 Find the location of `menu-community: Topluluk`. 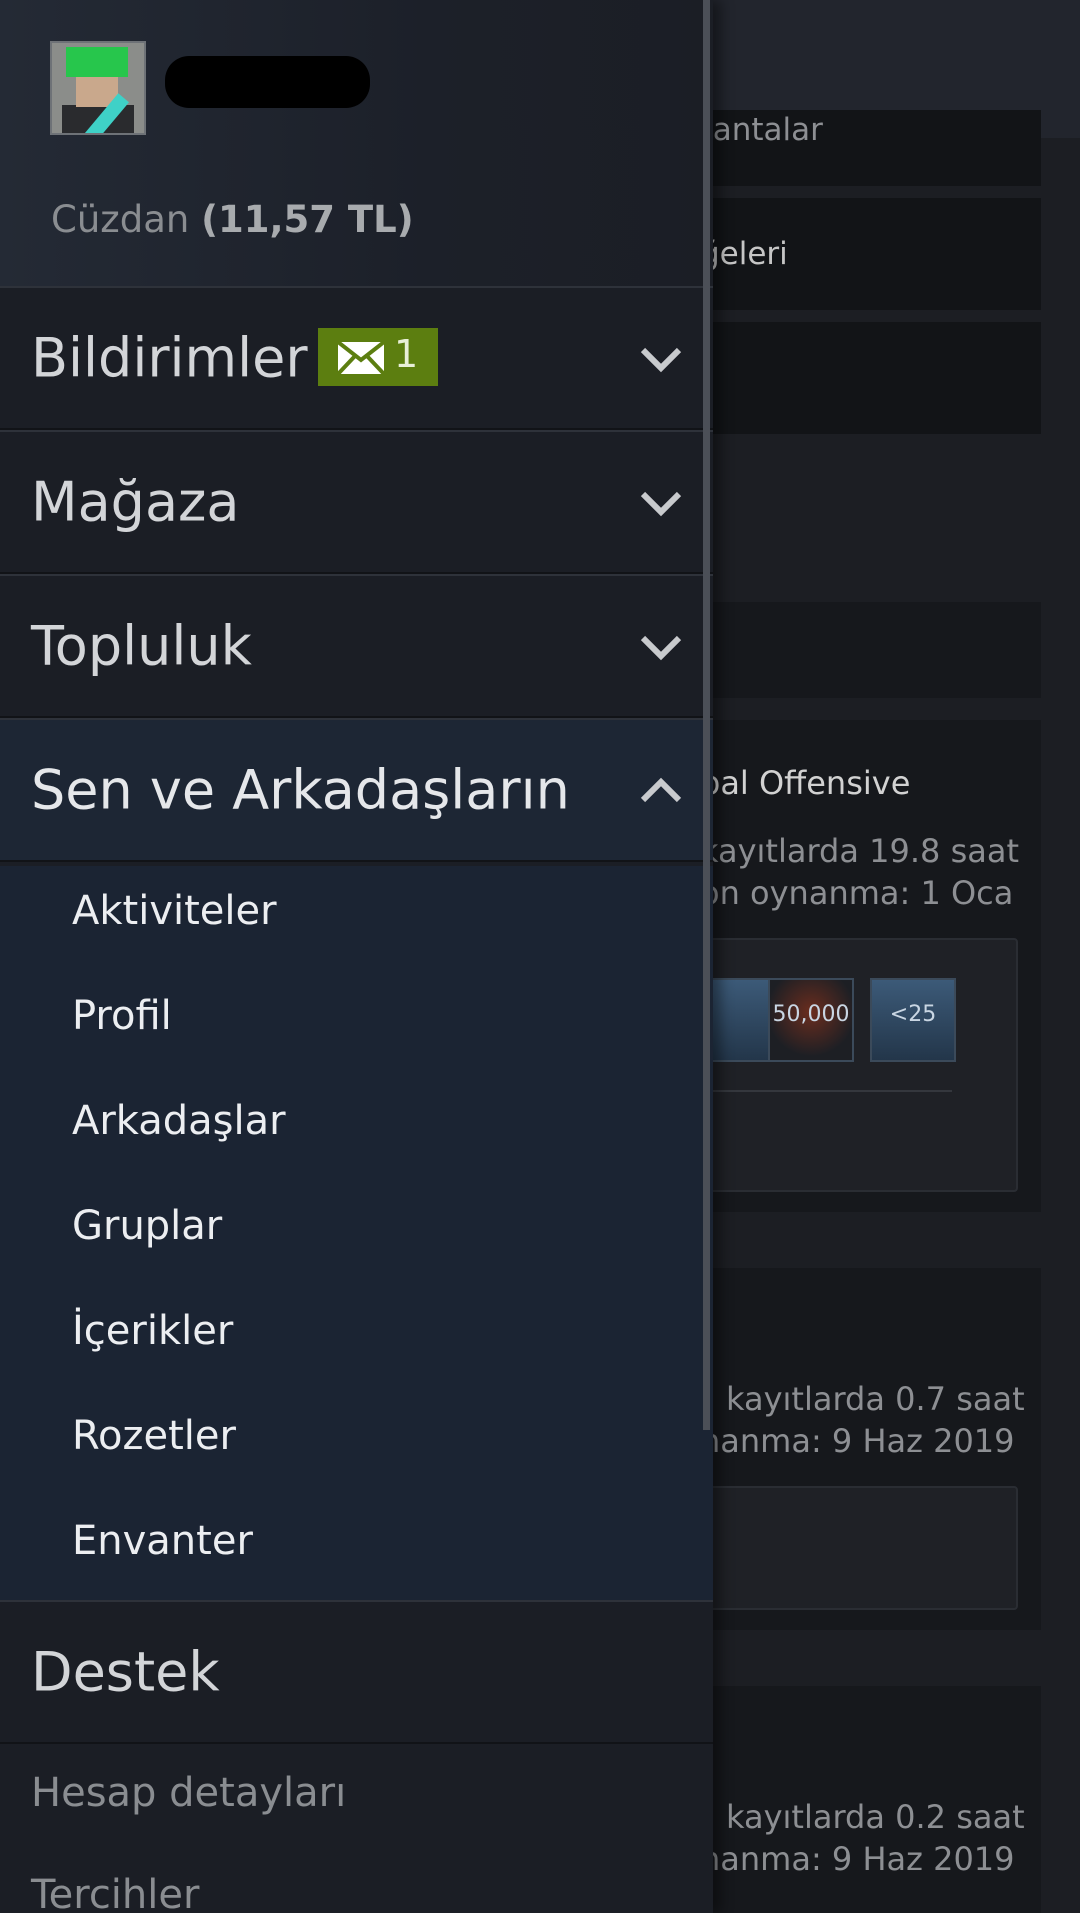

menu-community: Topluluk is located at coordinates (356, 646).